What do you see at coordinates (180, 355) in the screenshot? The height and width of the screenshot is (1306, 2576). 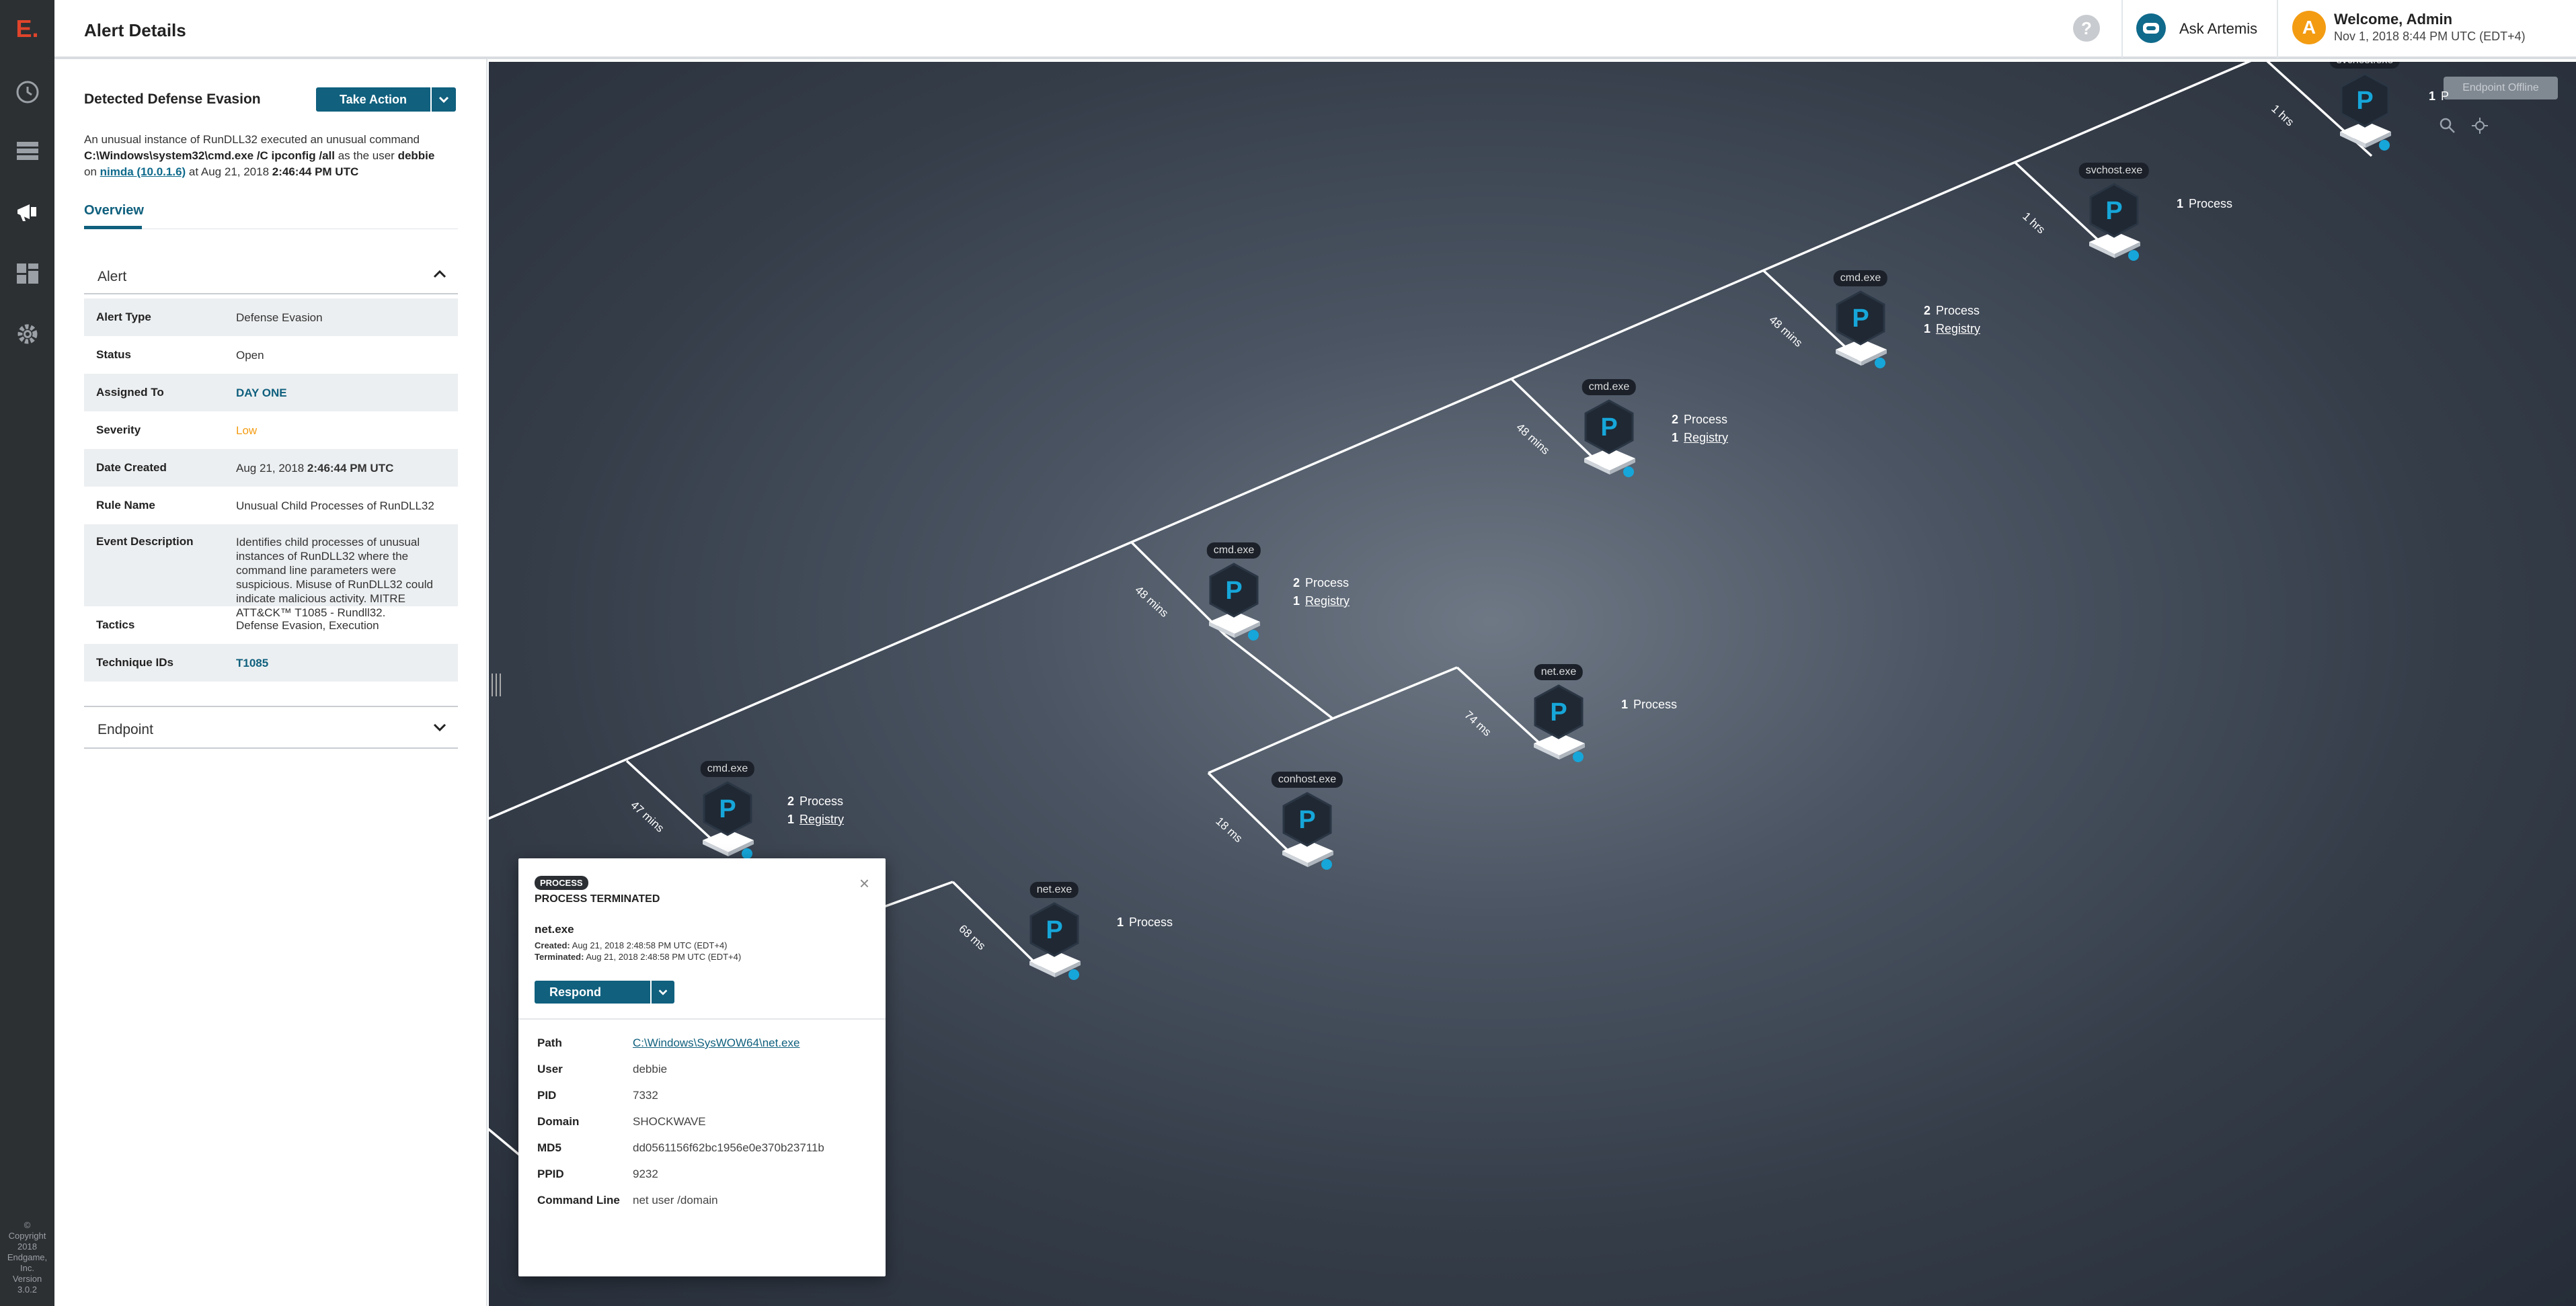 I see `field-status: Status Open` at bounding box center [180, 355].